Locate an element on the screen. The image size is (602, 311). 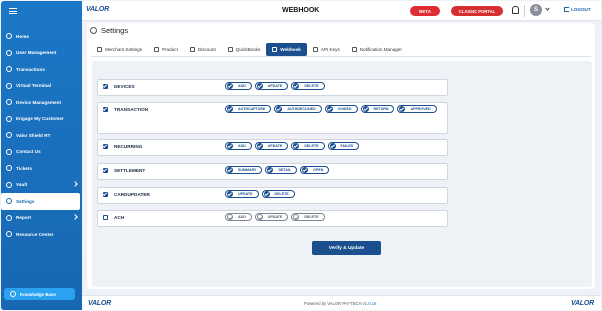
webhook-row-cardupdater: CARDUPDATER UPDATE DELETE is located at coordinates (272, 195).